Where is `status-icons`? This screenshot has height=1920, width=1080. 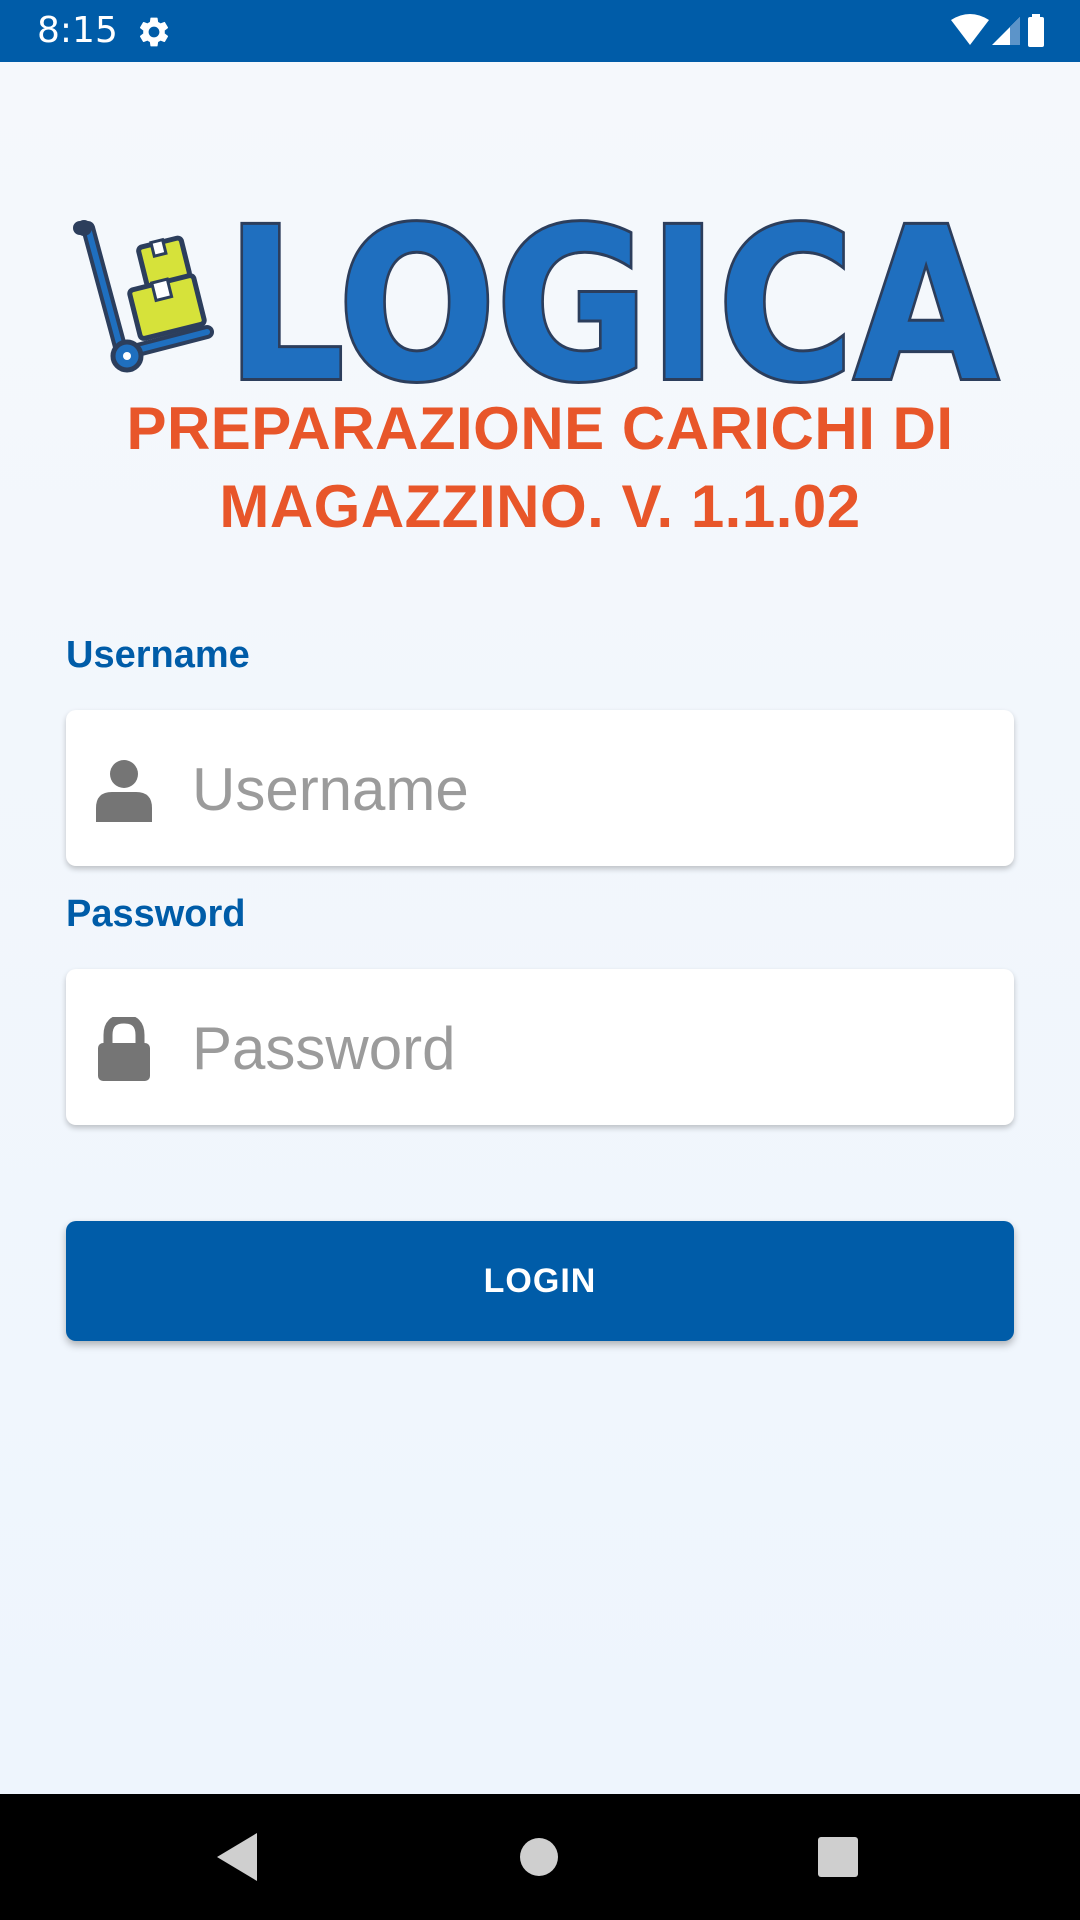
status-icons is located at coordinates (1000, 32).